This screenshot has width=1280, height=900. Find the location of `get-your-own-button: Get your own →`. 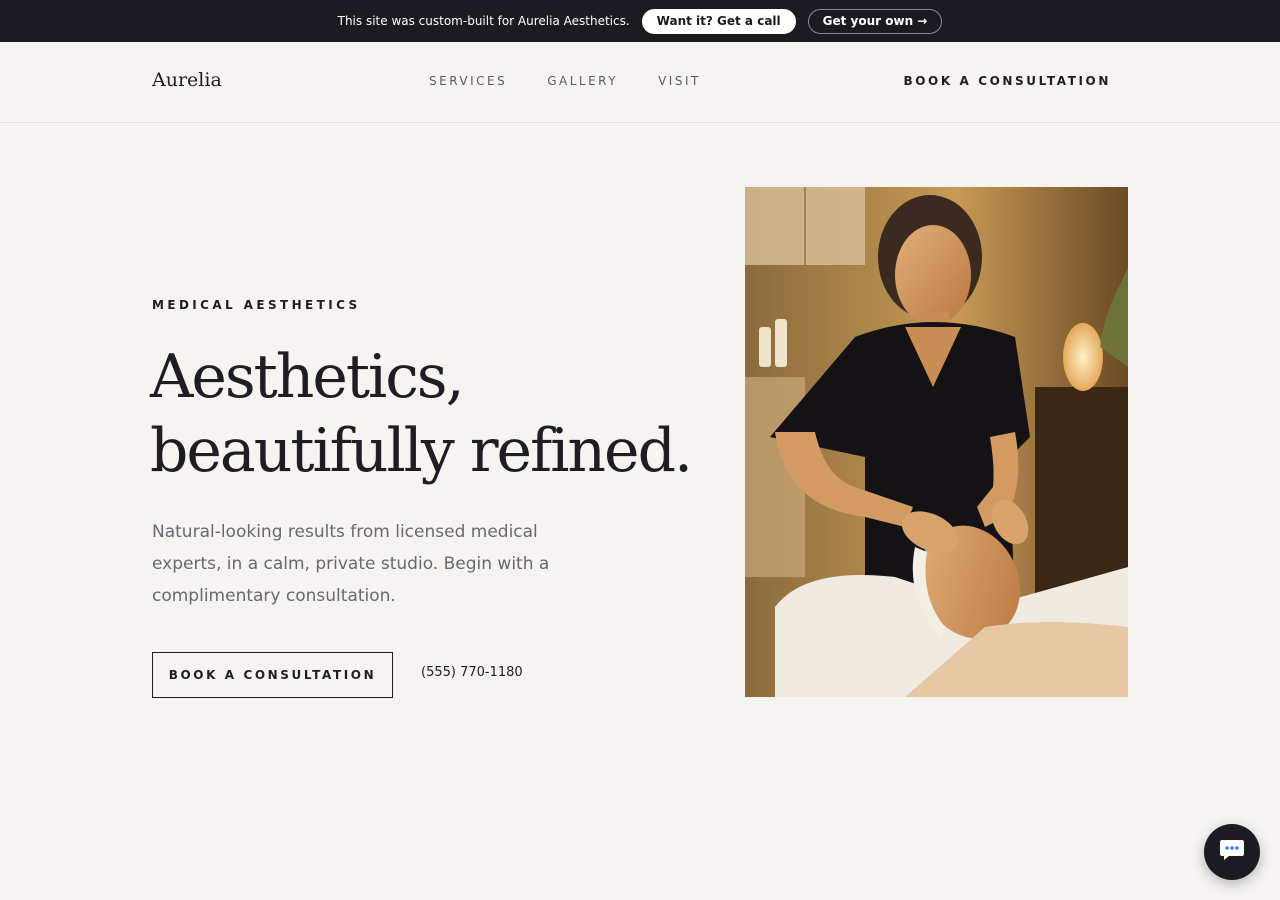

get-your-own-button: Get your own → is located at coordinates (875, 21).